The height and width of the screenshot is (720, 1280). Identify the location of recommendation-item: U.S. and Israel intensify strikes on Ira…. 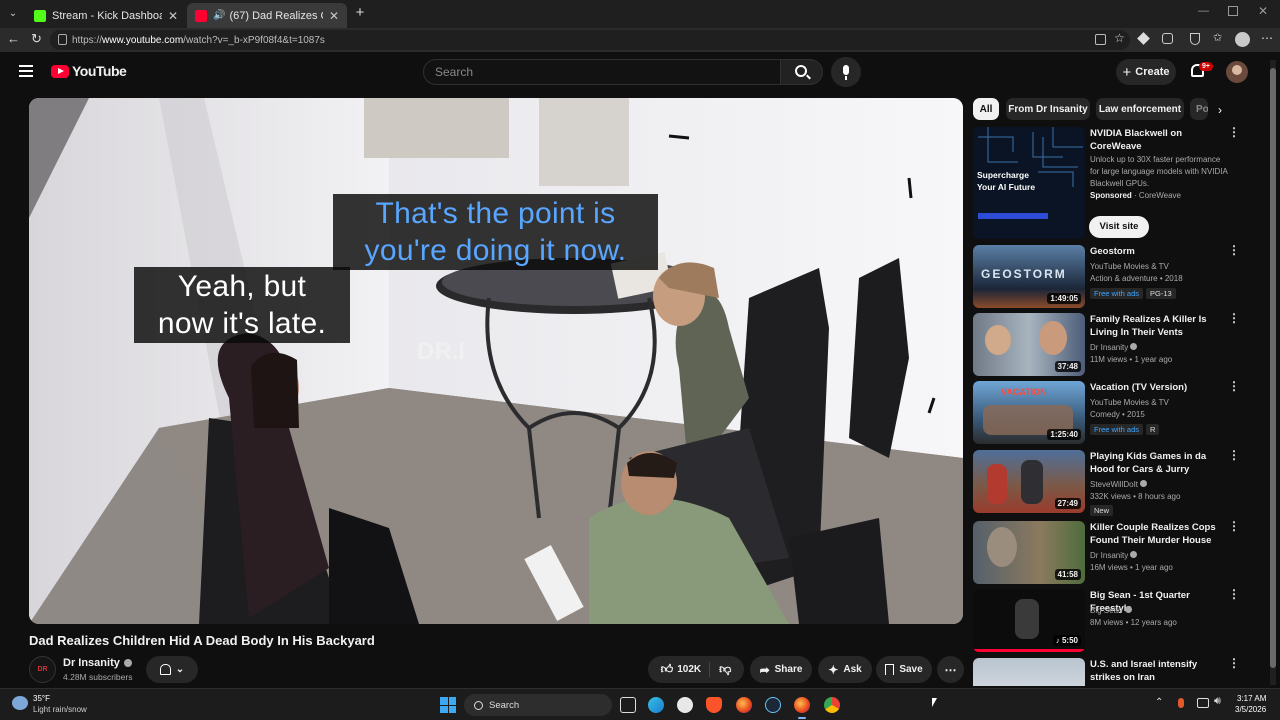
(1118, 672).